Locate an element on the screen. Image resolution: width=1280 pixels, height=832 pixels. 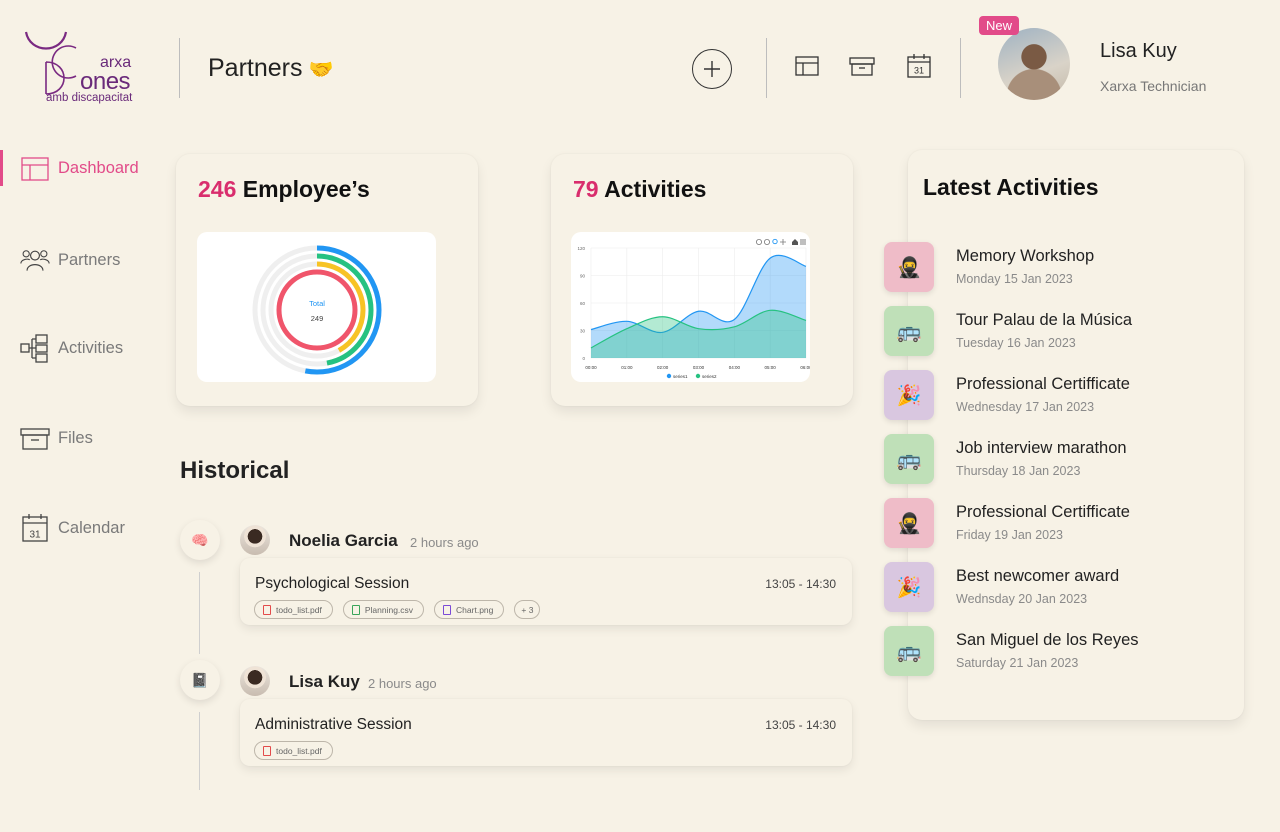
add-button is located at coordinates (712, 69).